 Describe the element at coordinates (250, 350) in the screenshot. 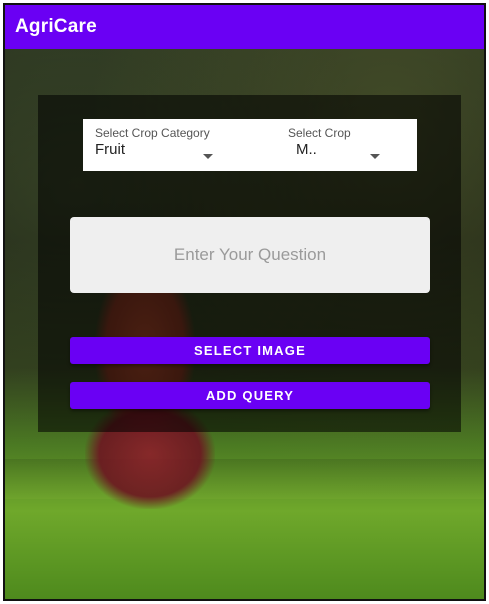

I see `select-image-button: SELECT IMAGE` at that location.